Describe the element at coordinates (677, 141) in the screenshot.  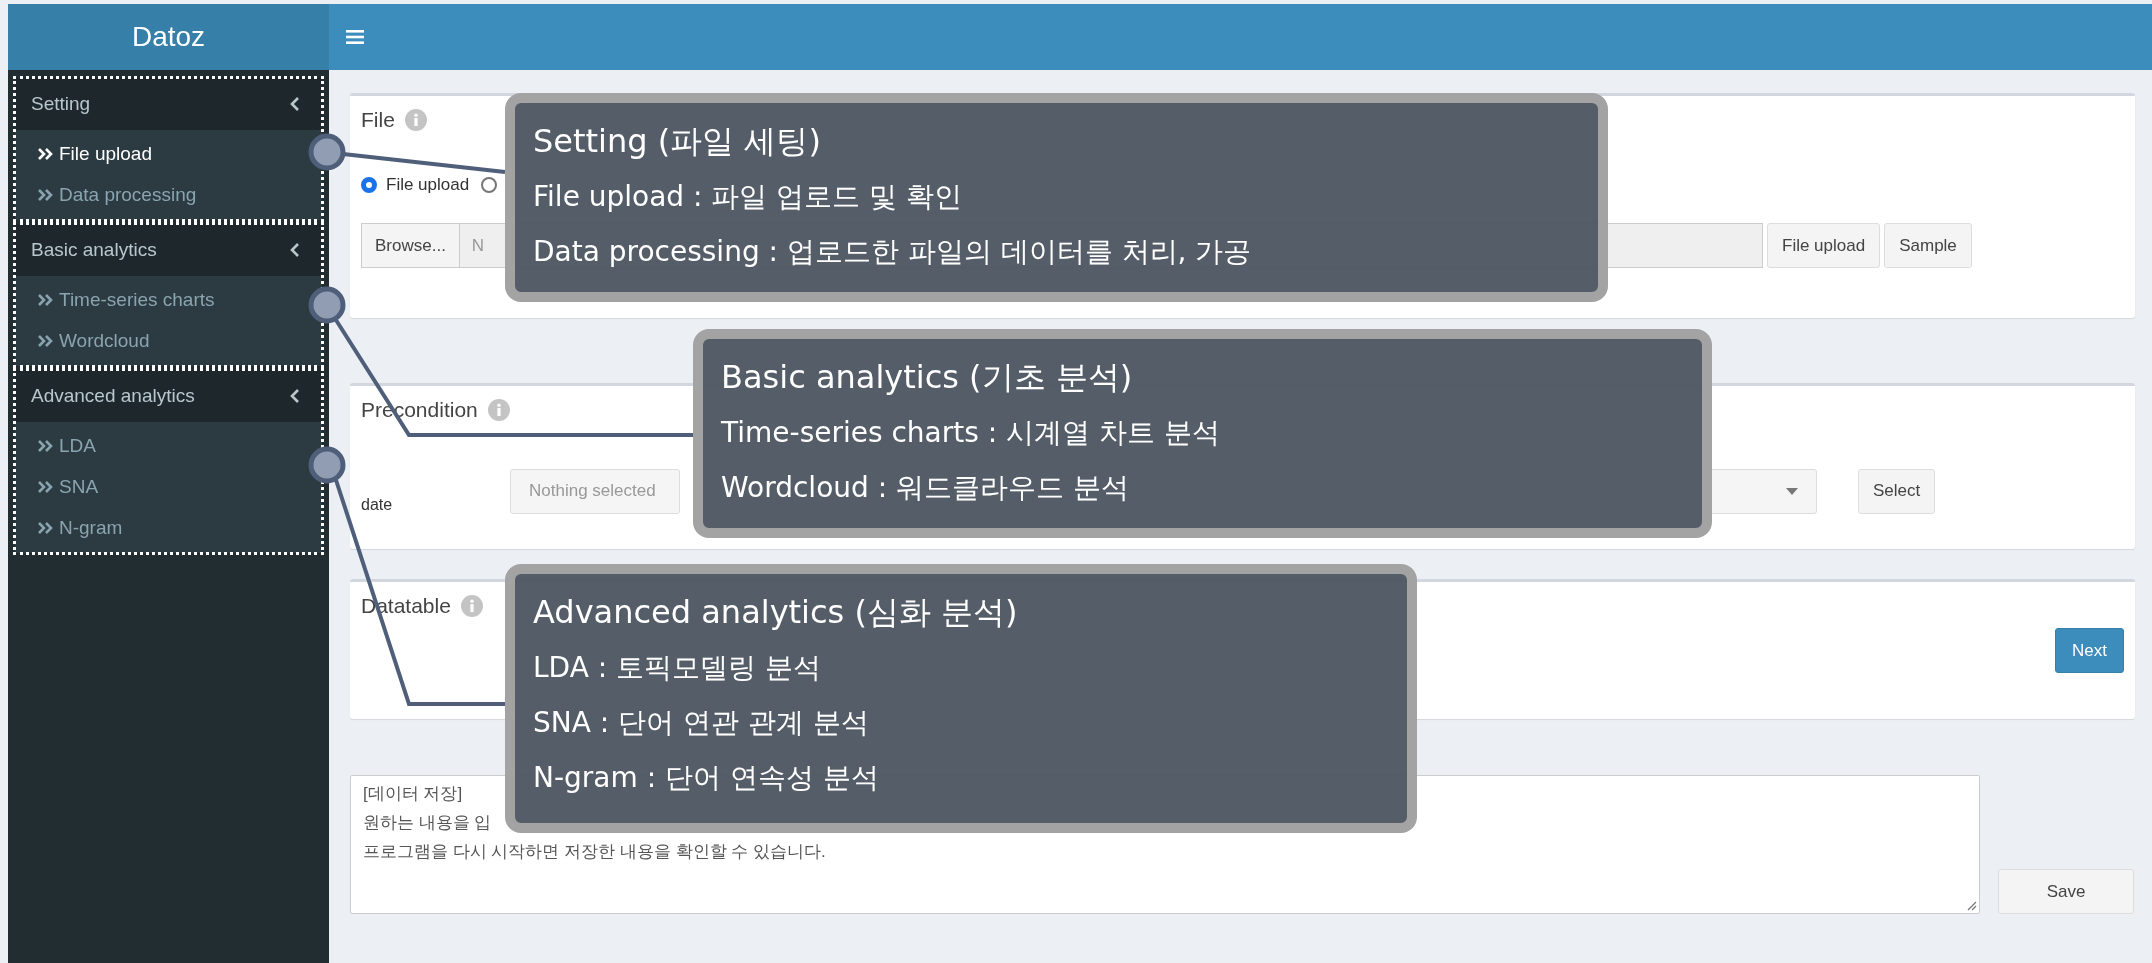
I see `callout-title: Setting (파일 세팅)` at that location.